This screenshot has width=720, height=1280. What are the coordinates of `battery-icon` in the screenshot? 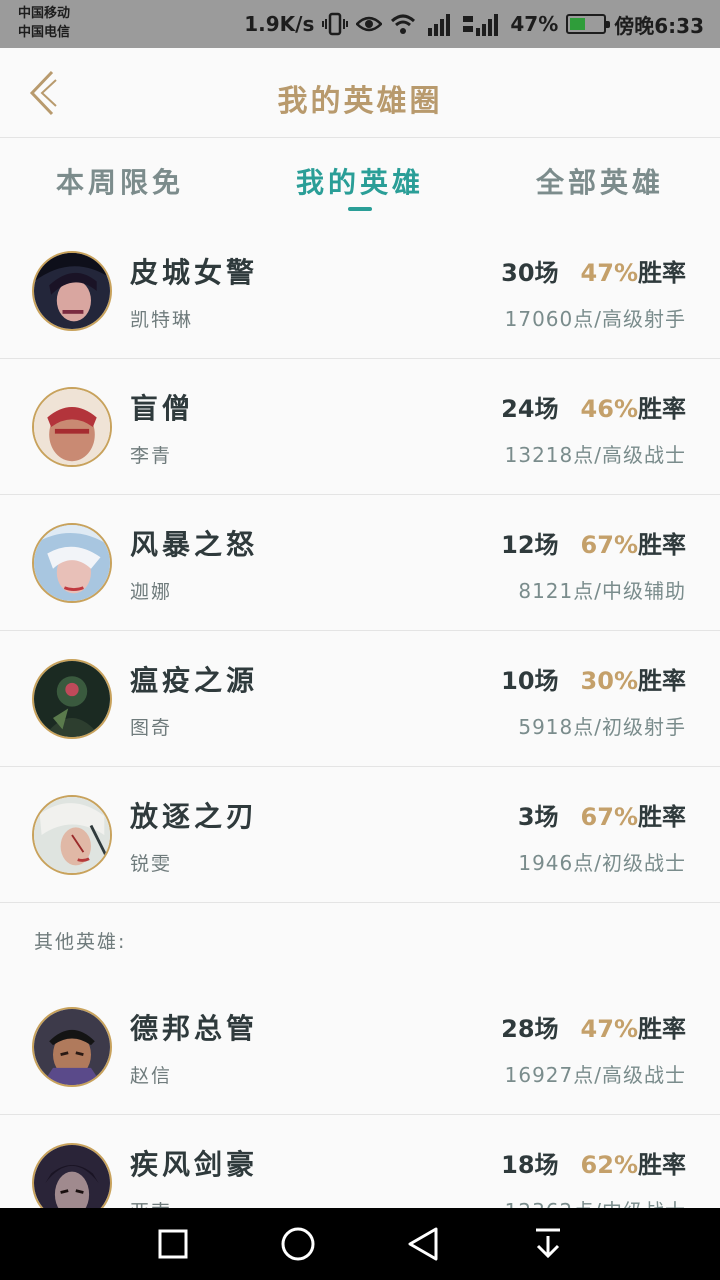 It's located at (588, 24).